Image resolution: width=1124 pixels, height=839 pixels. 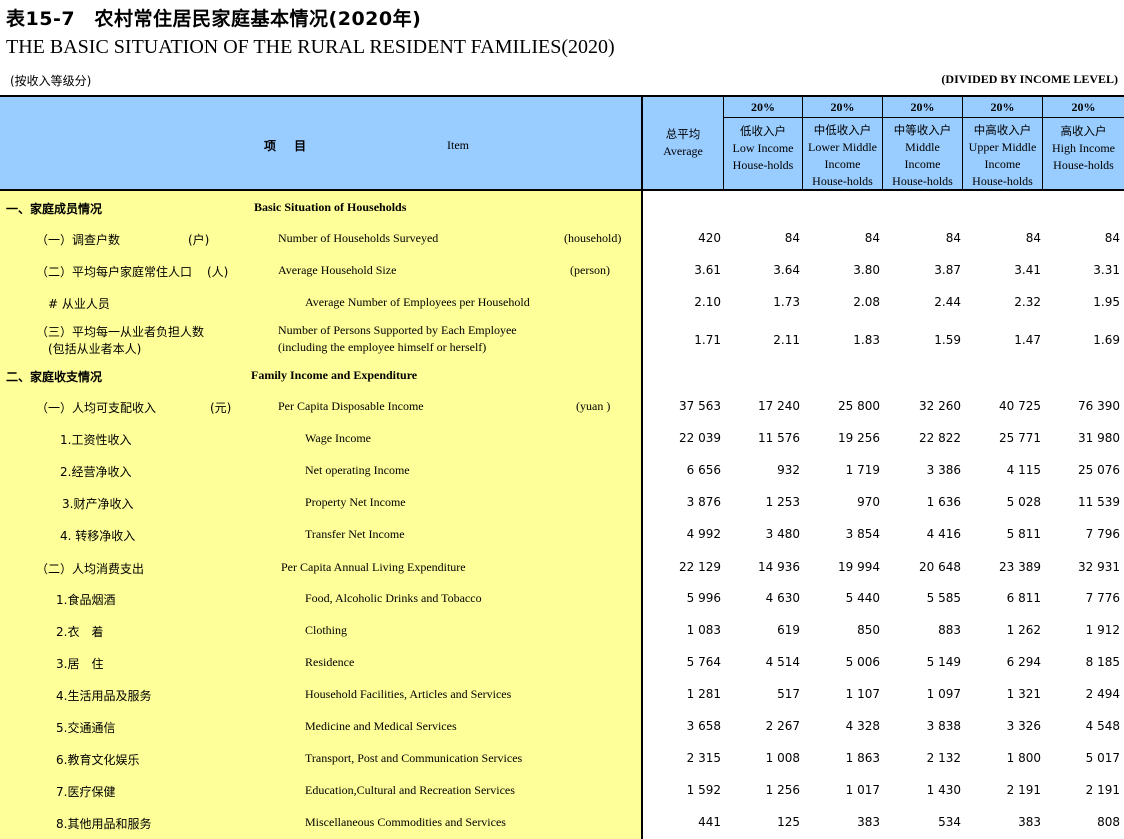 What do you see at coordinates (98, 760) in the screenshot?
I see `row-label-cn: 6.教育文化娱乐` at bounding box center [98, 760].